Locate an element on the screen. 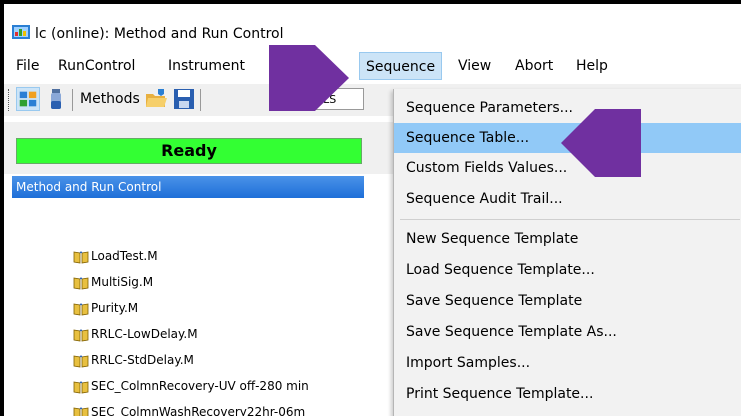 Image resolution: width=741 pixels, height=416 pixels. menu-abort: Abort is located at coordinates (534, 66).